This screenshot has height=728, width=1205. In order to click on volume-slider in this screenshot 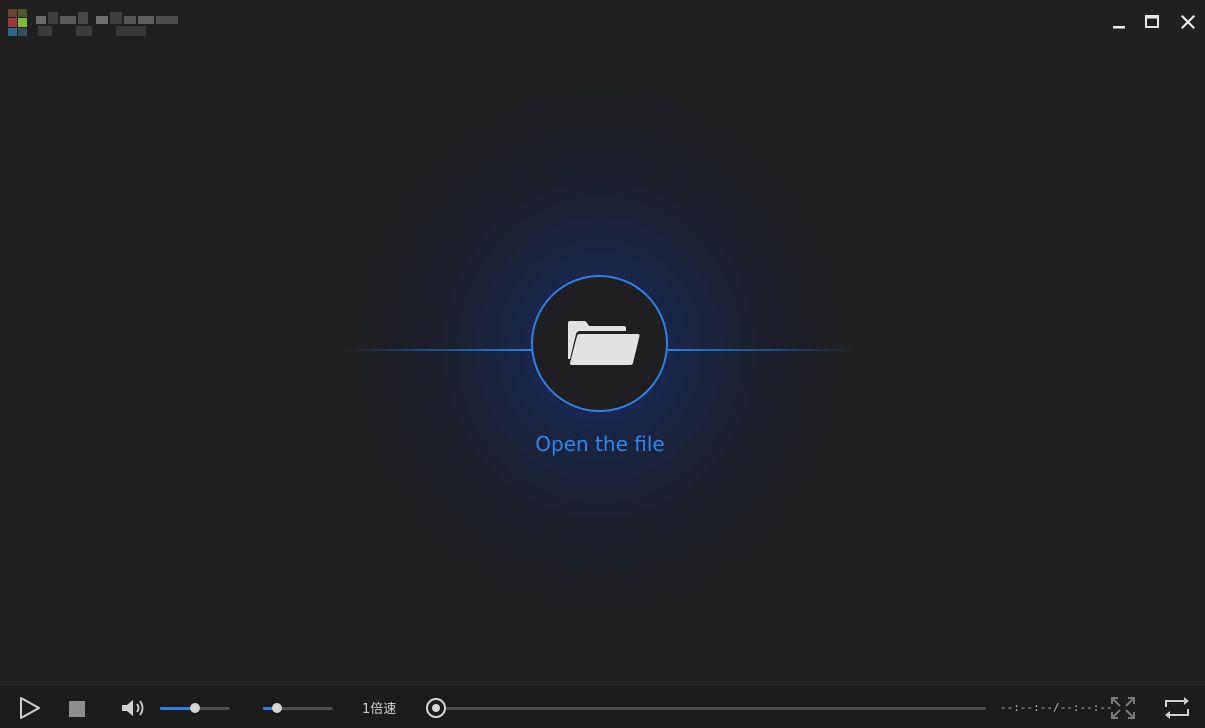, I will do `click(195, 708)`.